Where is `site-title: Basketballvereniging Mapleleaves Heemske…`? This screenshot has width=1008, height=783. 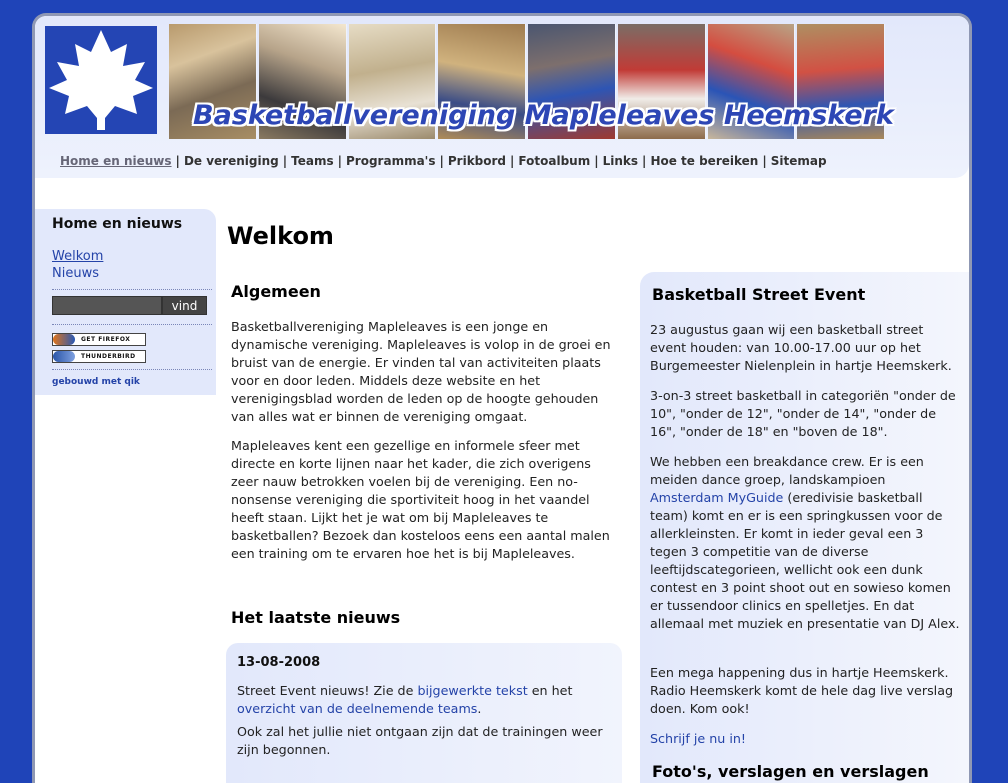 site-title: Basketballvereniging Mapleleaves Heemske… is located at coordinates (543, 115).